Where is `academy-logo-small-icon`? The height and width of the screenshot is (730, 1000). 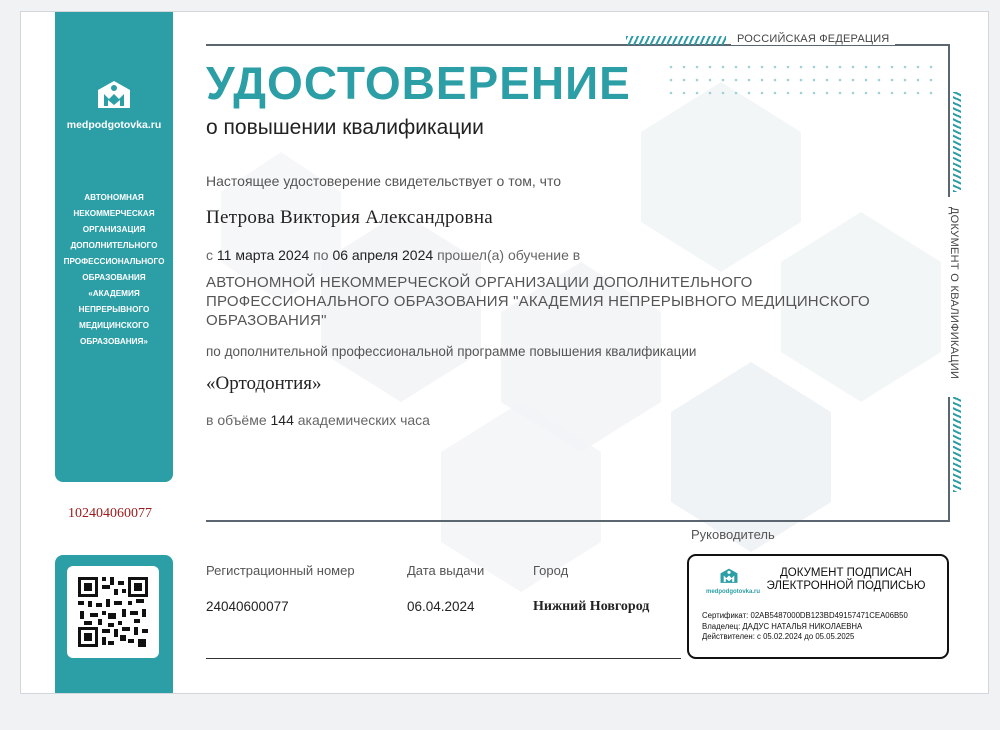 academy-logo-small-icon is located at coordinates (729, 575).